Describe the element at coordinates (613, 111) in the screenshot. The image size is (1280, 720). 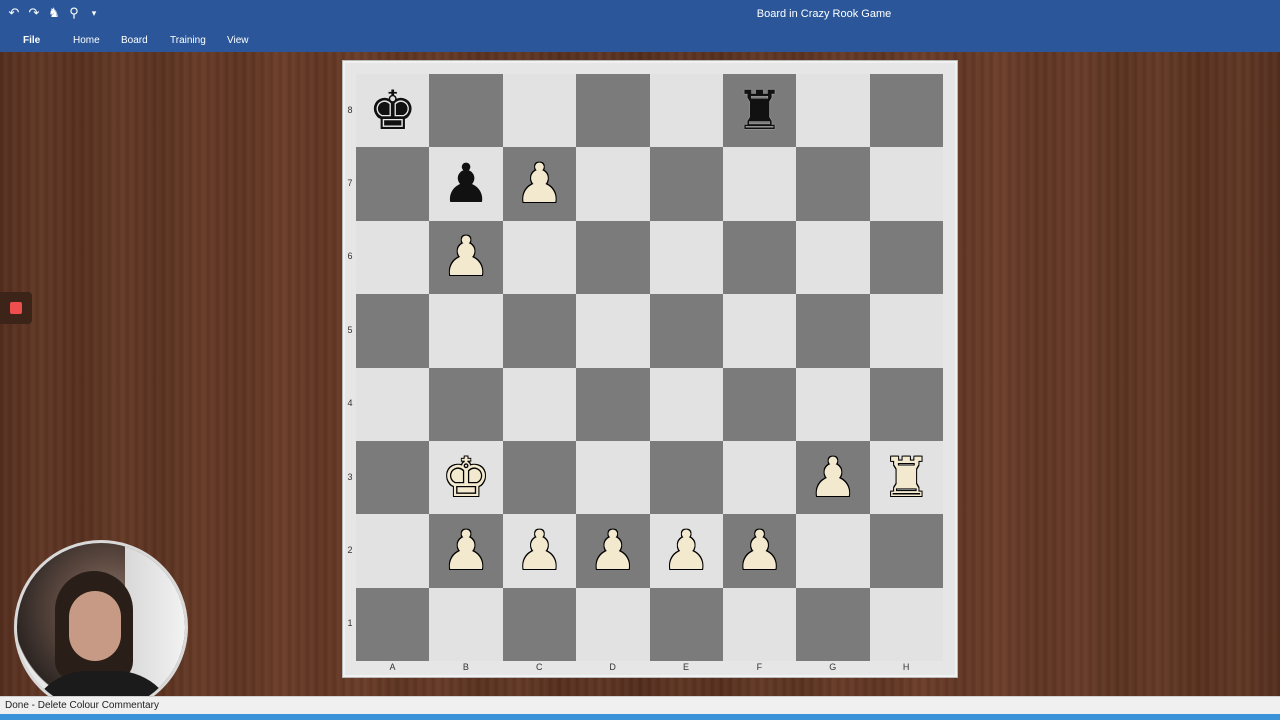
I see `square-d8` at that location.